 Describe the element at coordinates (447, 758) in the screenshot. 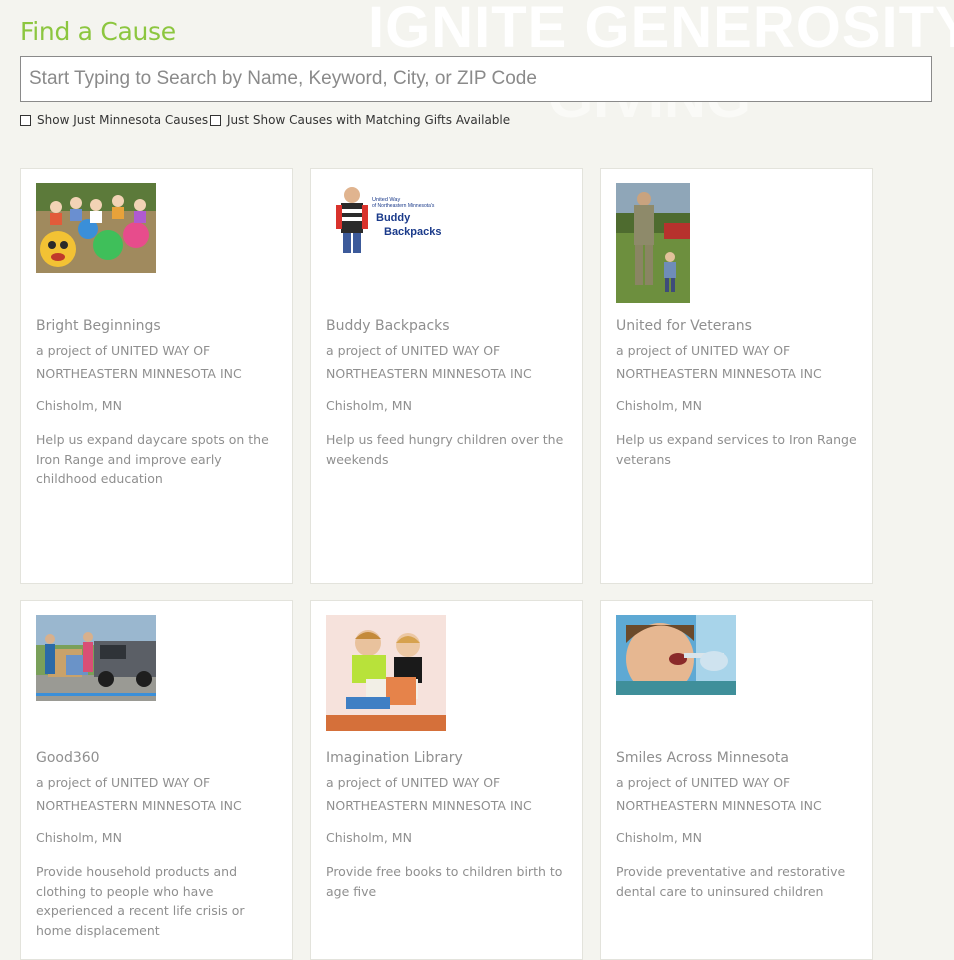

I see `cause-name: Imagination Library` at that location.